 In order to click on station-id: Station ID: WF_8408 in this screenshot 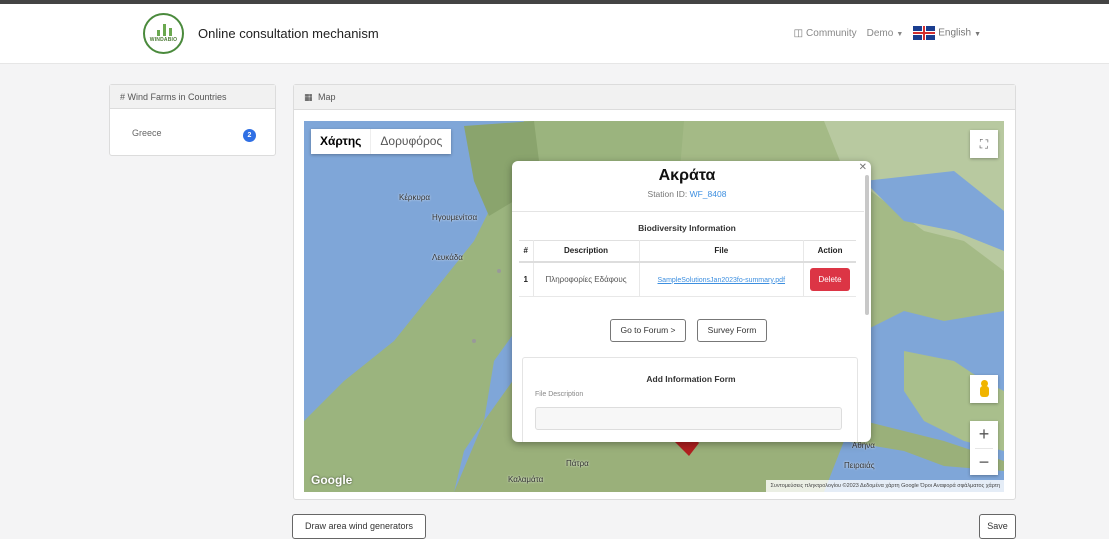, I will do `click(687, 194)`.